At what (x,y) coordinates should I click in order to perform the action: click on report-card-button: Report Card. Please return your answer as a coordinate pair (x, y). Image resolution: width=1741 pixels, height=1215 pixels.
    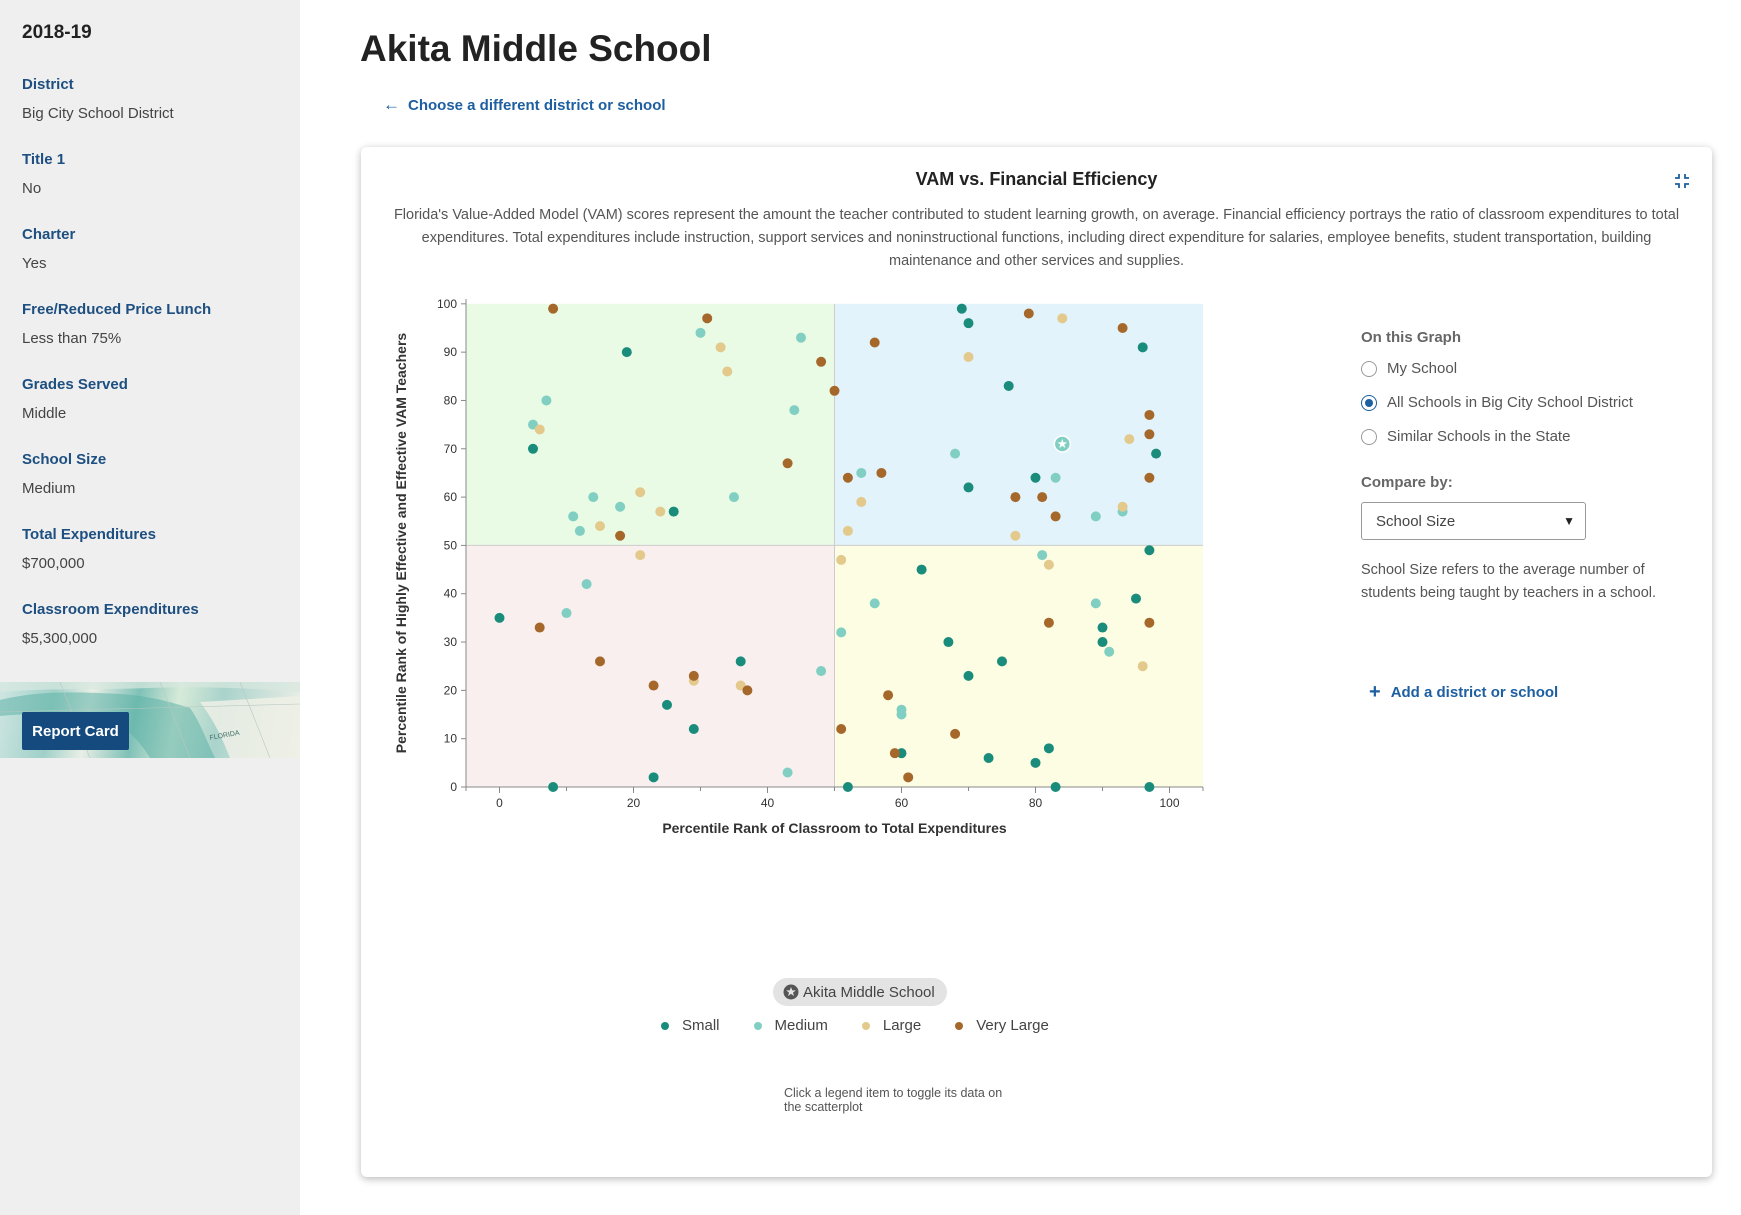
    Looking at the image, I should click on (75, 731).